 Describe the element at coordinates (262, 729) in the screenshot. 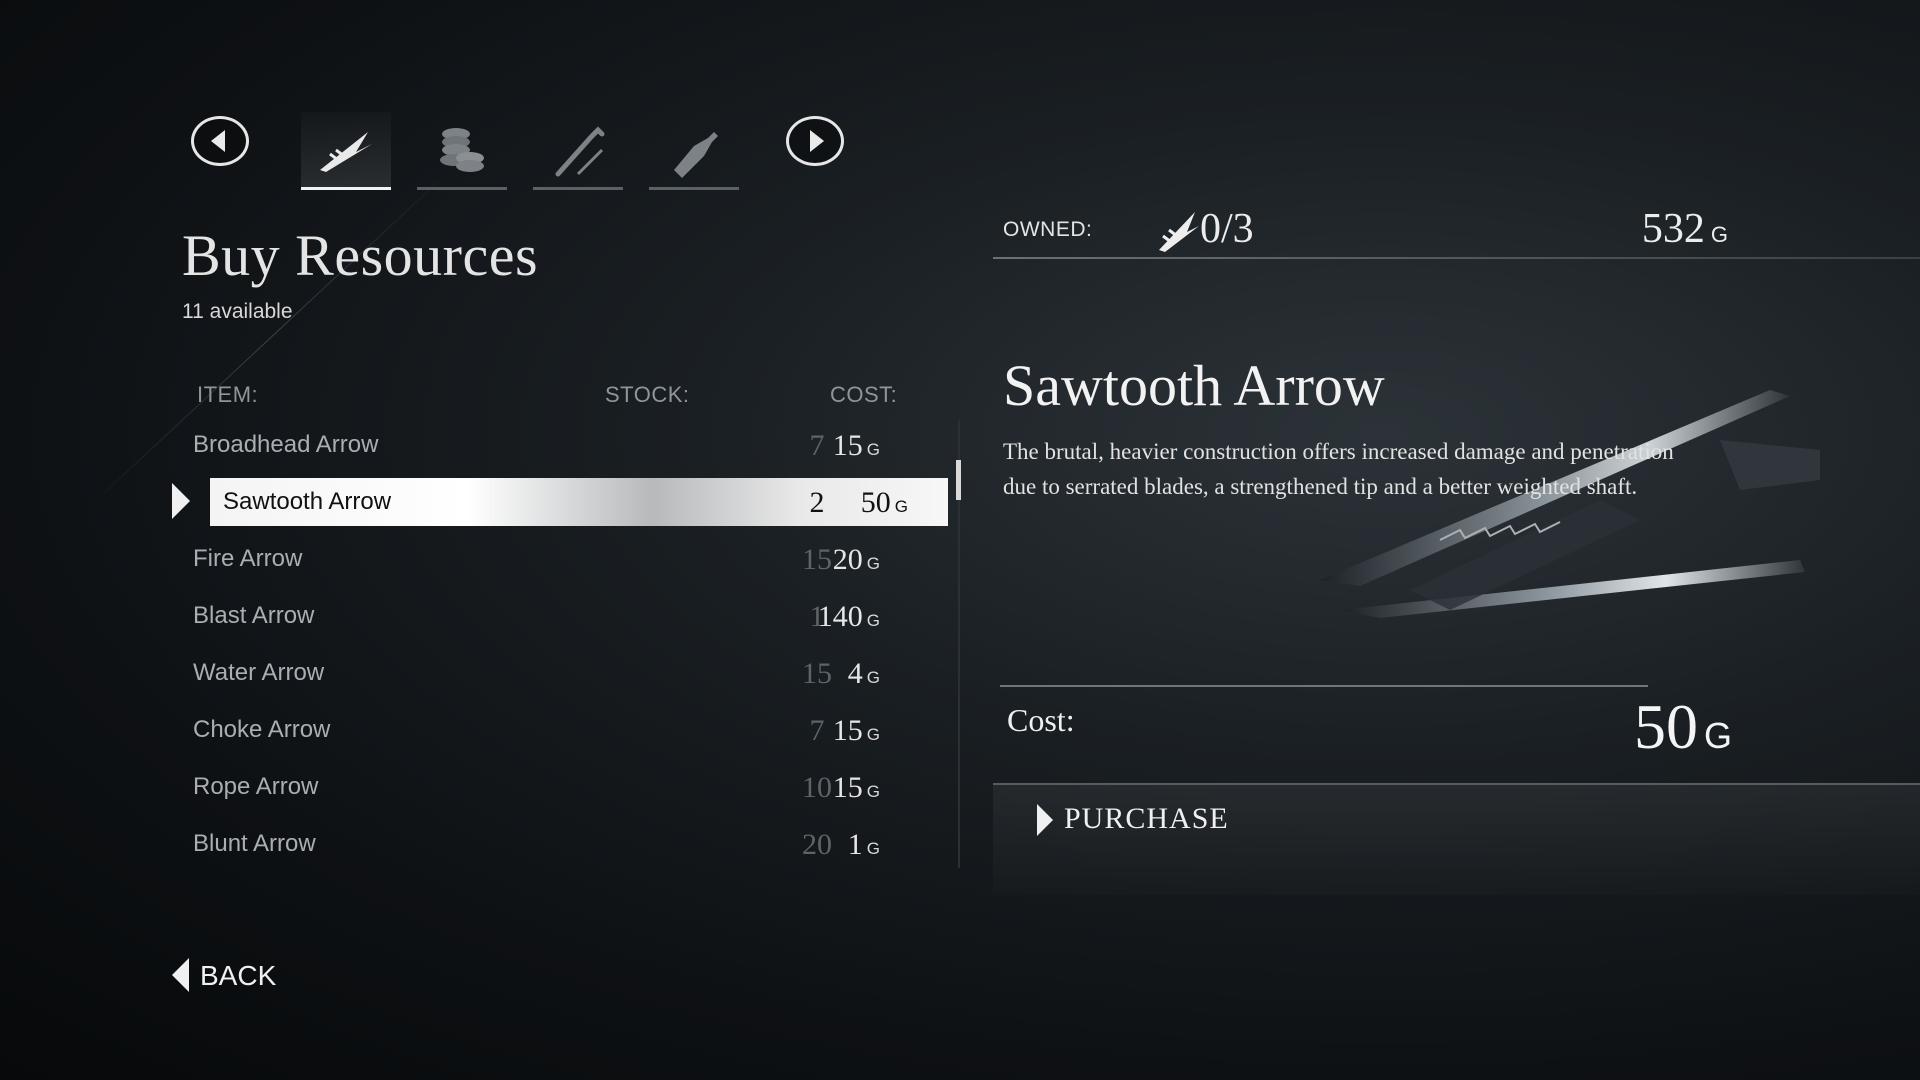

I see `item-name: Choke Arrow` at that location.